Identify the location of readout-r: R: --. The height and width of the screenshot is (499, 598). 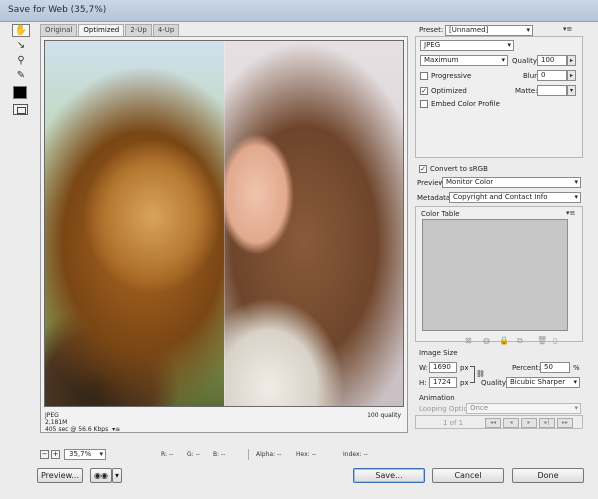
(167, 454).